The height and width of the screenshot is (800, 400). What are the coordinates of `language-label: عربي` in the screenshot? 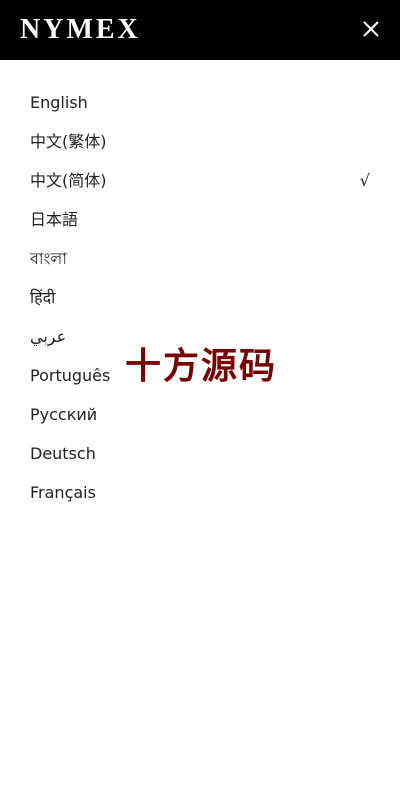 It's located at (48, 336).